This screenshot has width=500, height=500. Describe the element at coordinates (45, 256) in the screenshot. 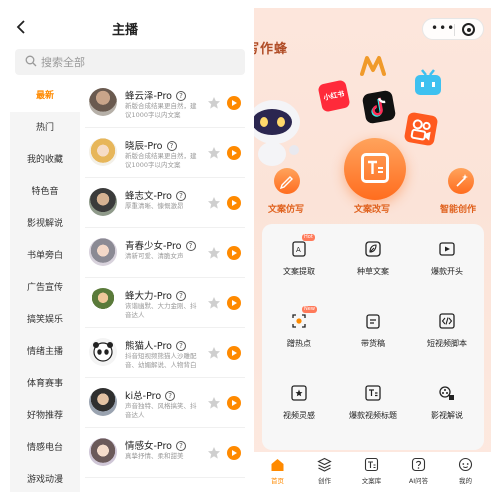

I see `category-item: 书单旁白` at that location.